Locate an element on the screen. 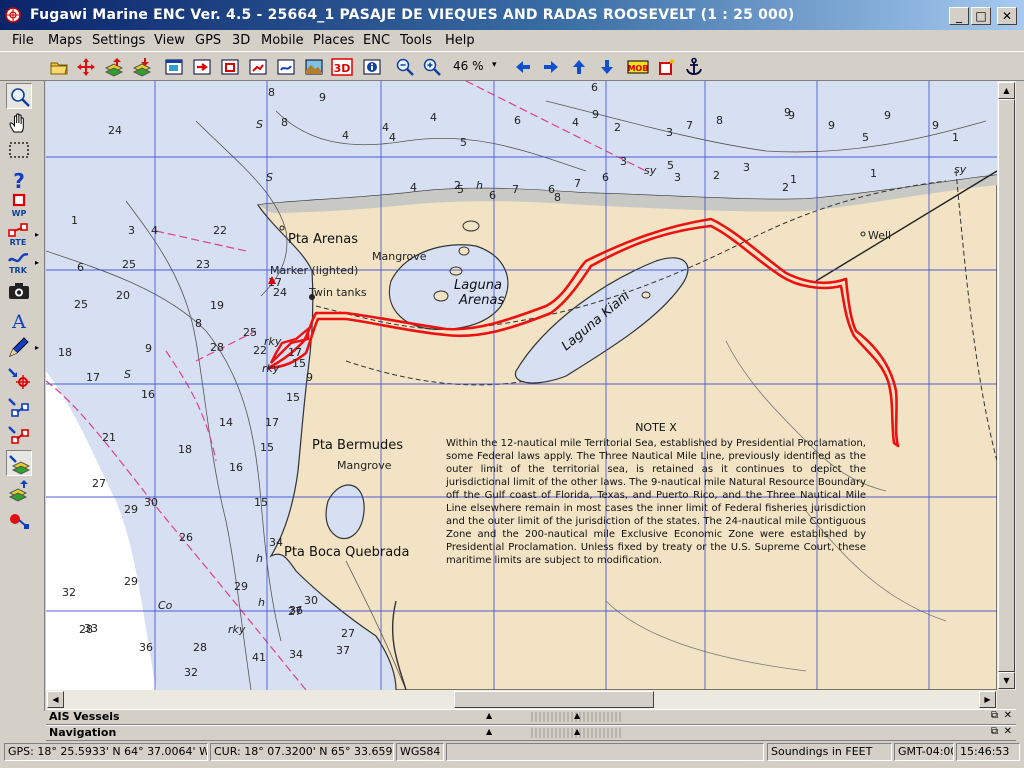 The image size is (1024, 768). depth-sounding: 2 is located at coordinates (617, 127).